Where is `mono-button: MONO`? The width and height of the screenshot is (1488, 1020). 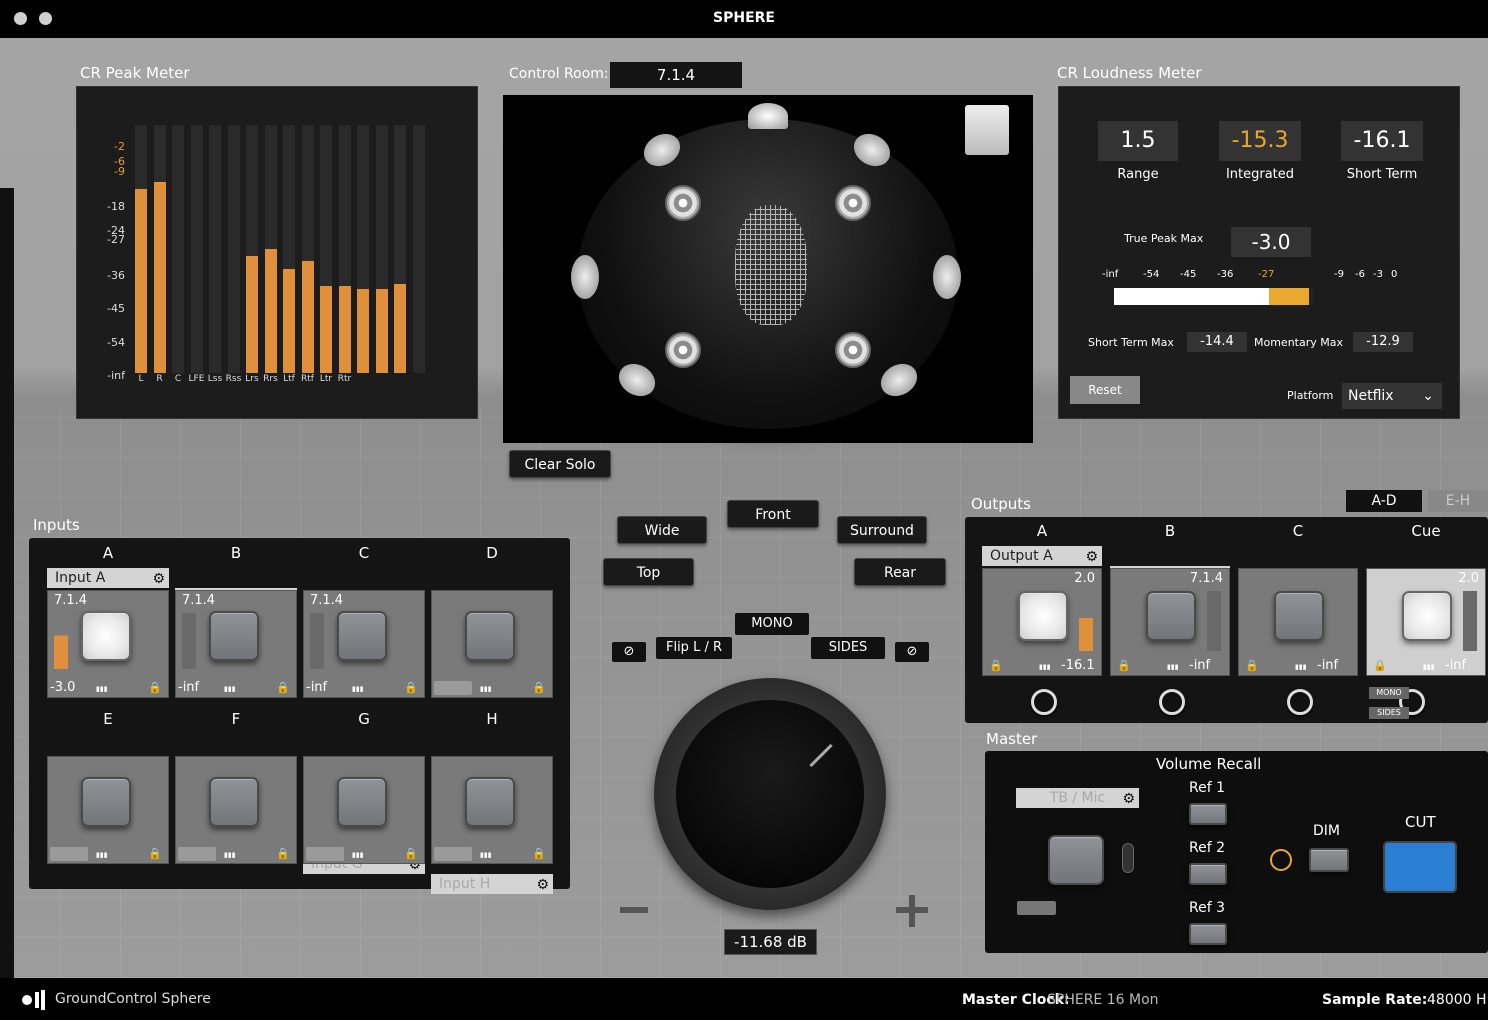 mono-button: MONO is located at coordinates (772, 624).